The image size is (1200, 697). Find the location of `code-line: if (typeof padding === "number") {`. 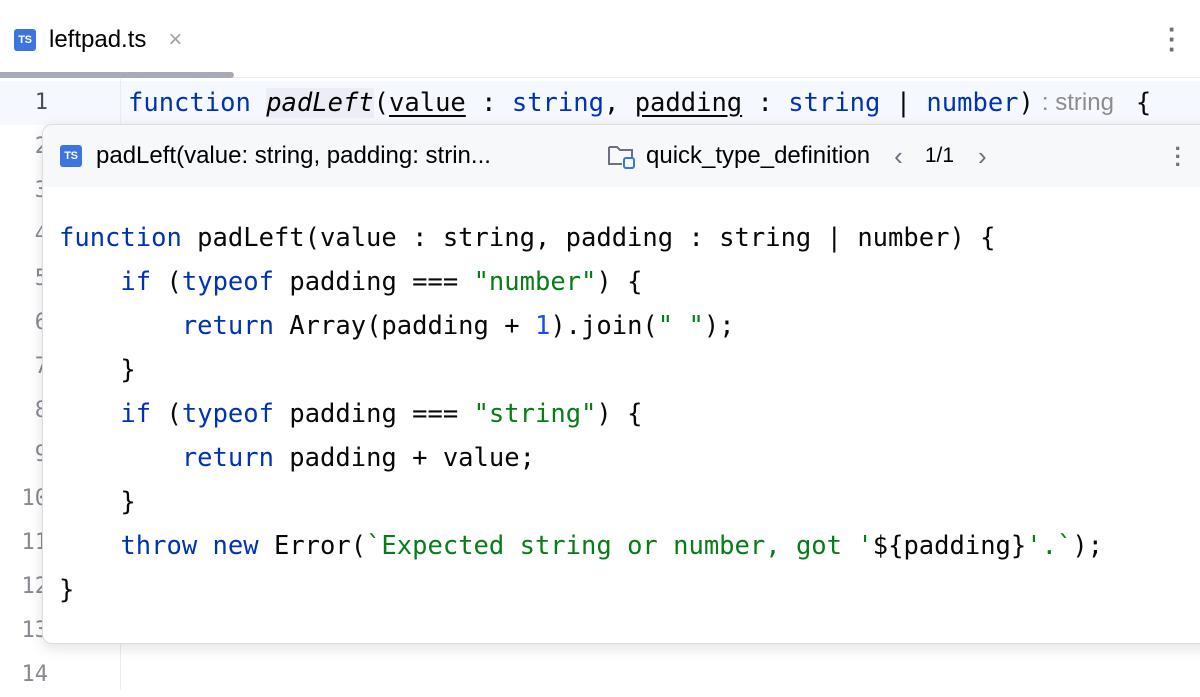

code-line: if (typeof padding === "number") { is located at coordinates (581, 282).